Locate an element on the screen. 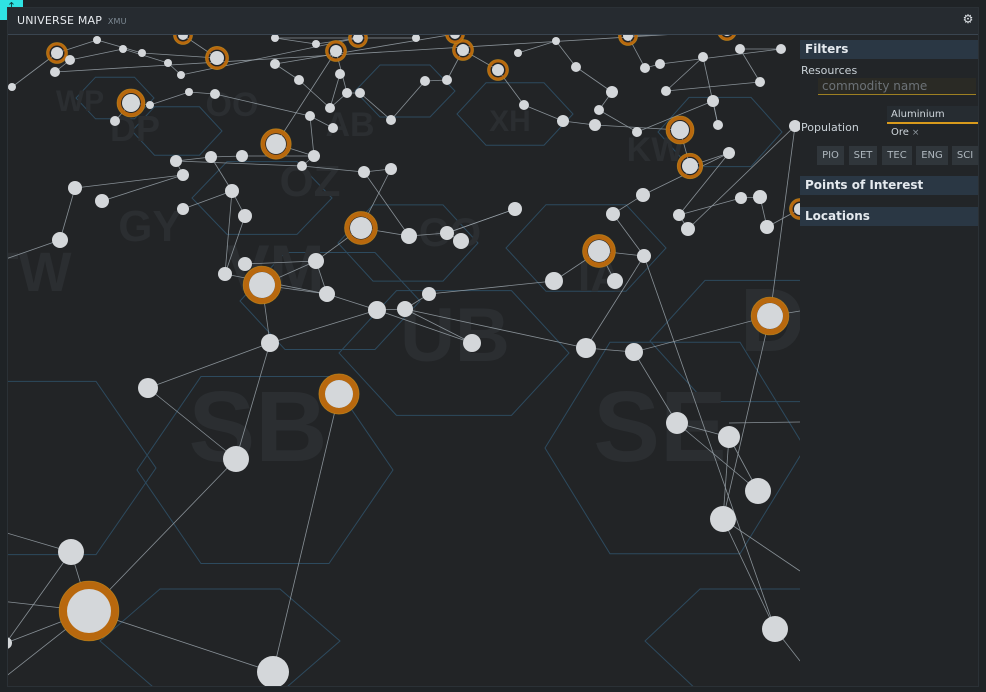  commodity-search-input is located at coordinates (897, 86).